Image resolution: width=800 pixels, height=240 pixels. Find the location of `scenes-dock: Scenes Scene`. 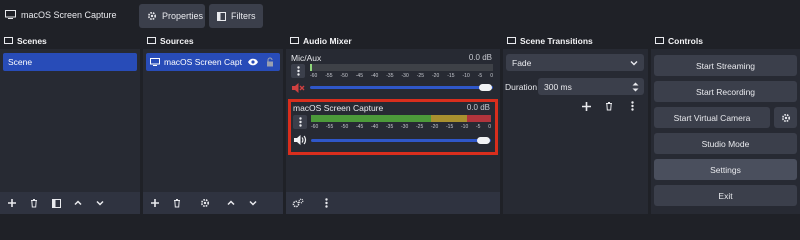

scenes-dock: Scenes Scene is located at coordinates (70, 123).